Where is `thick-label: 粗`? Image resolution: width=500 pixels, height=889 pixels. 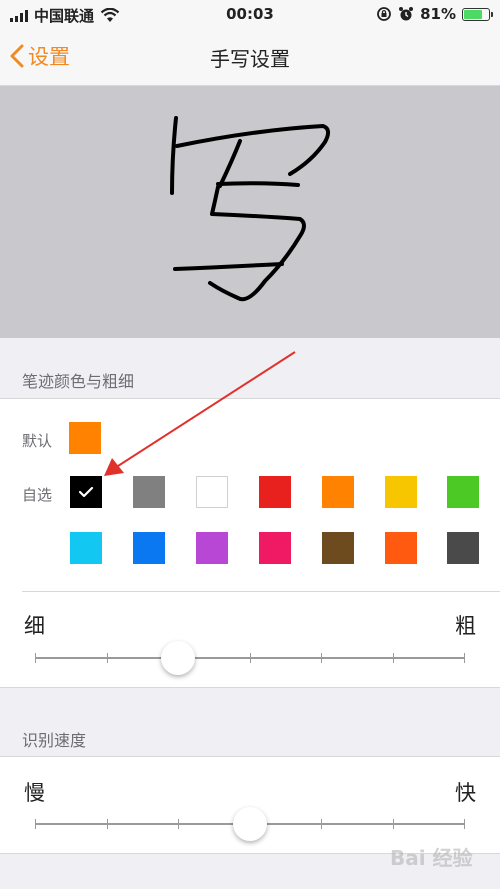 thick-label: 粗 is located at coordinates (465, 626).